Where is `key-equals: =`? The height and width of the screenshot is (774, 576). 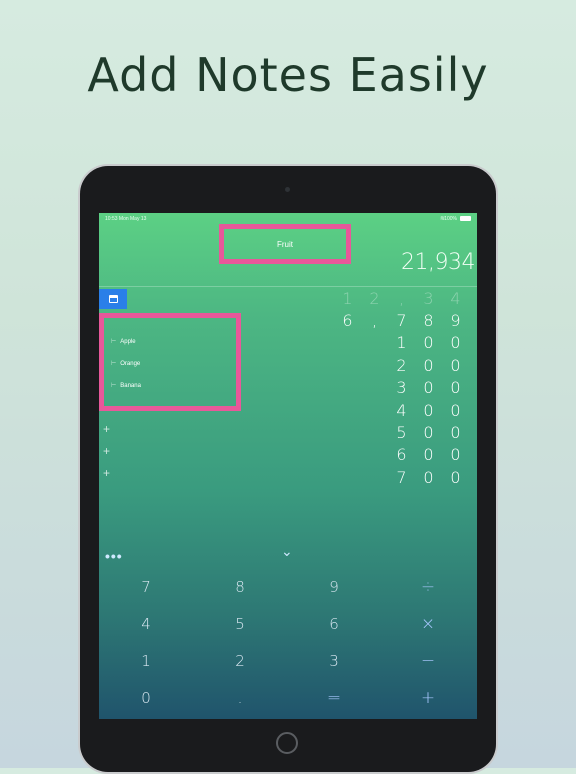 key-equals: = is located at coordinates (334, 697).